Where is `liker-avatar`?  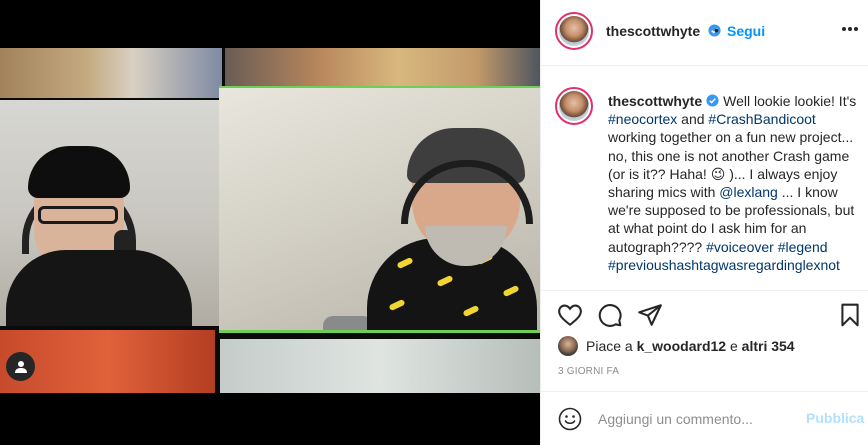
liker-avatar is located at coordinates (568, 346).